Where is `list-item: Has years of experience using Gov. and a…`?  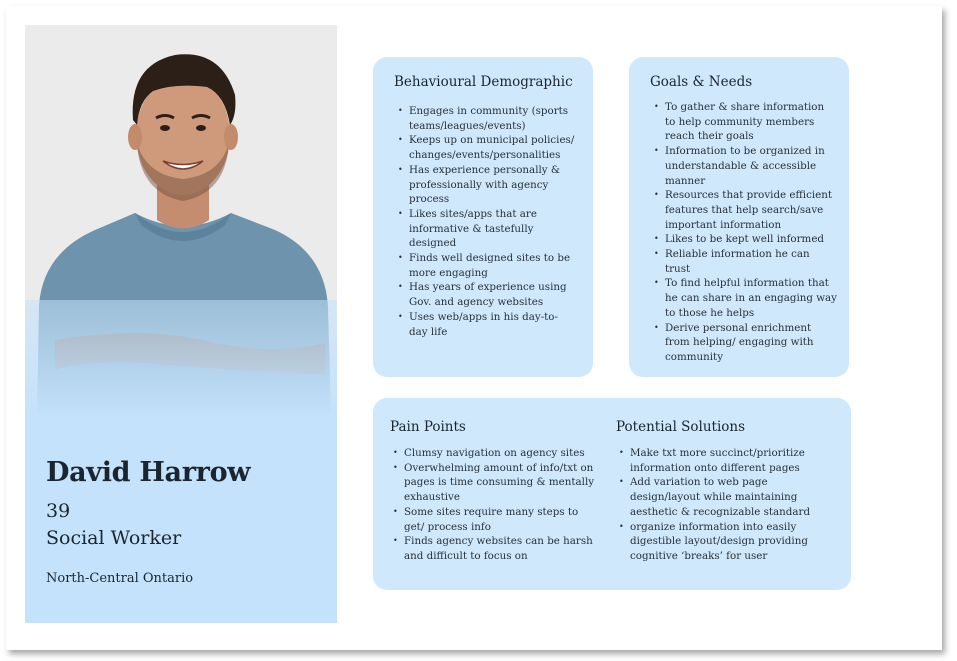
list-item: Has years of experience using Gov. and a… is located at coordinates (485, 294).